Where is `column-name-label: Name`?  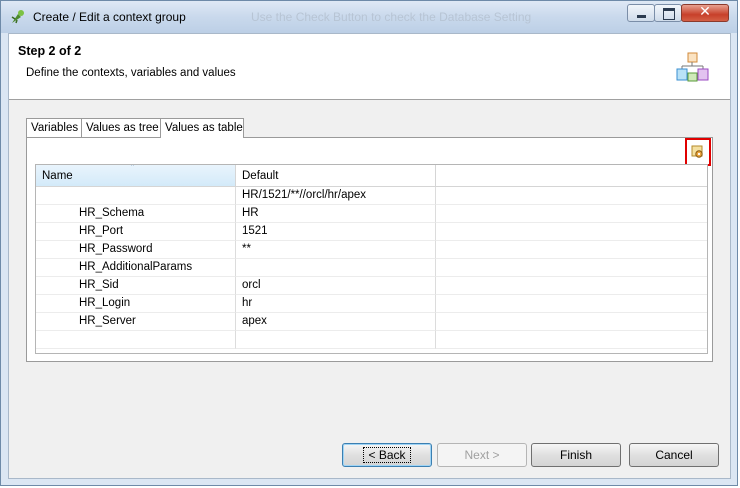 column-name-label: Name is located at coordinates (57, 176).